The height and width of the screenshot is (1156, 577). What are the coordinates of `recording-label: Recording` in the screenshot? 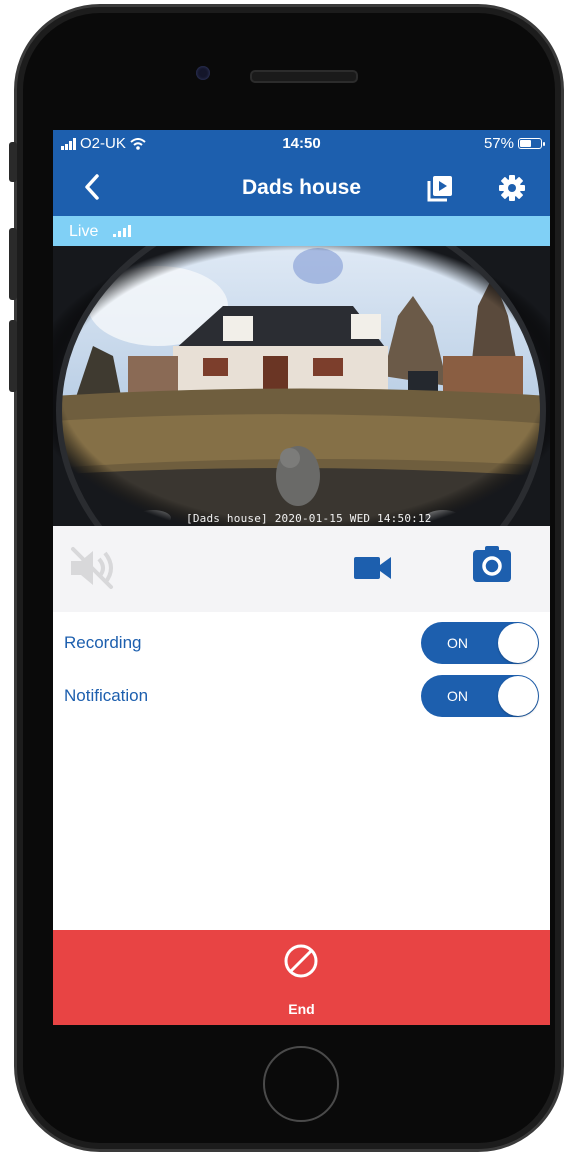 It's located at (103, 642).